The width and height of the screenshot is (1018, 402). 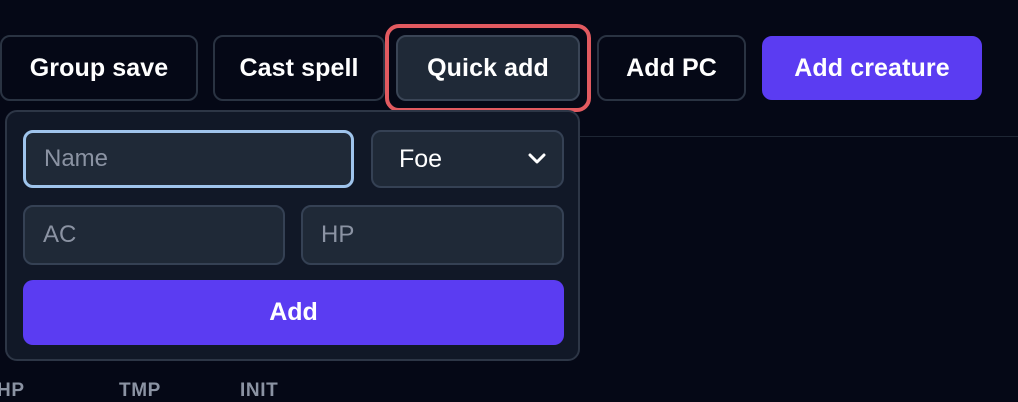 What do you see at coordinates (798, 136) in the screenshot?
I see `header-divider` at bounding box center [798, 136].